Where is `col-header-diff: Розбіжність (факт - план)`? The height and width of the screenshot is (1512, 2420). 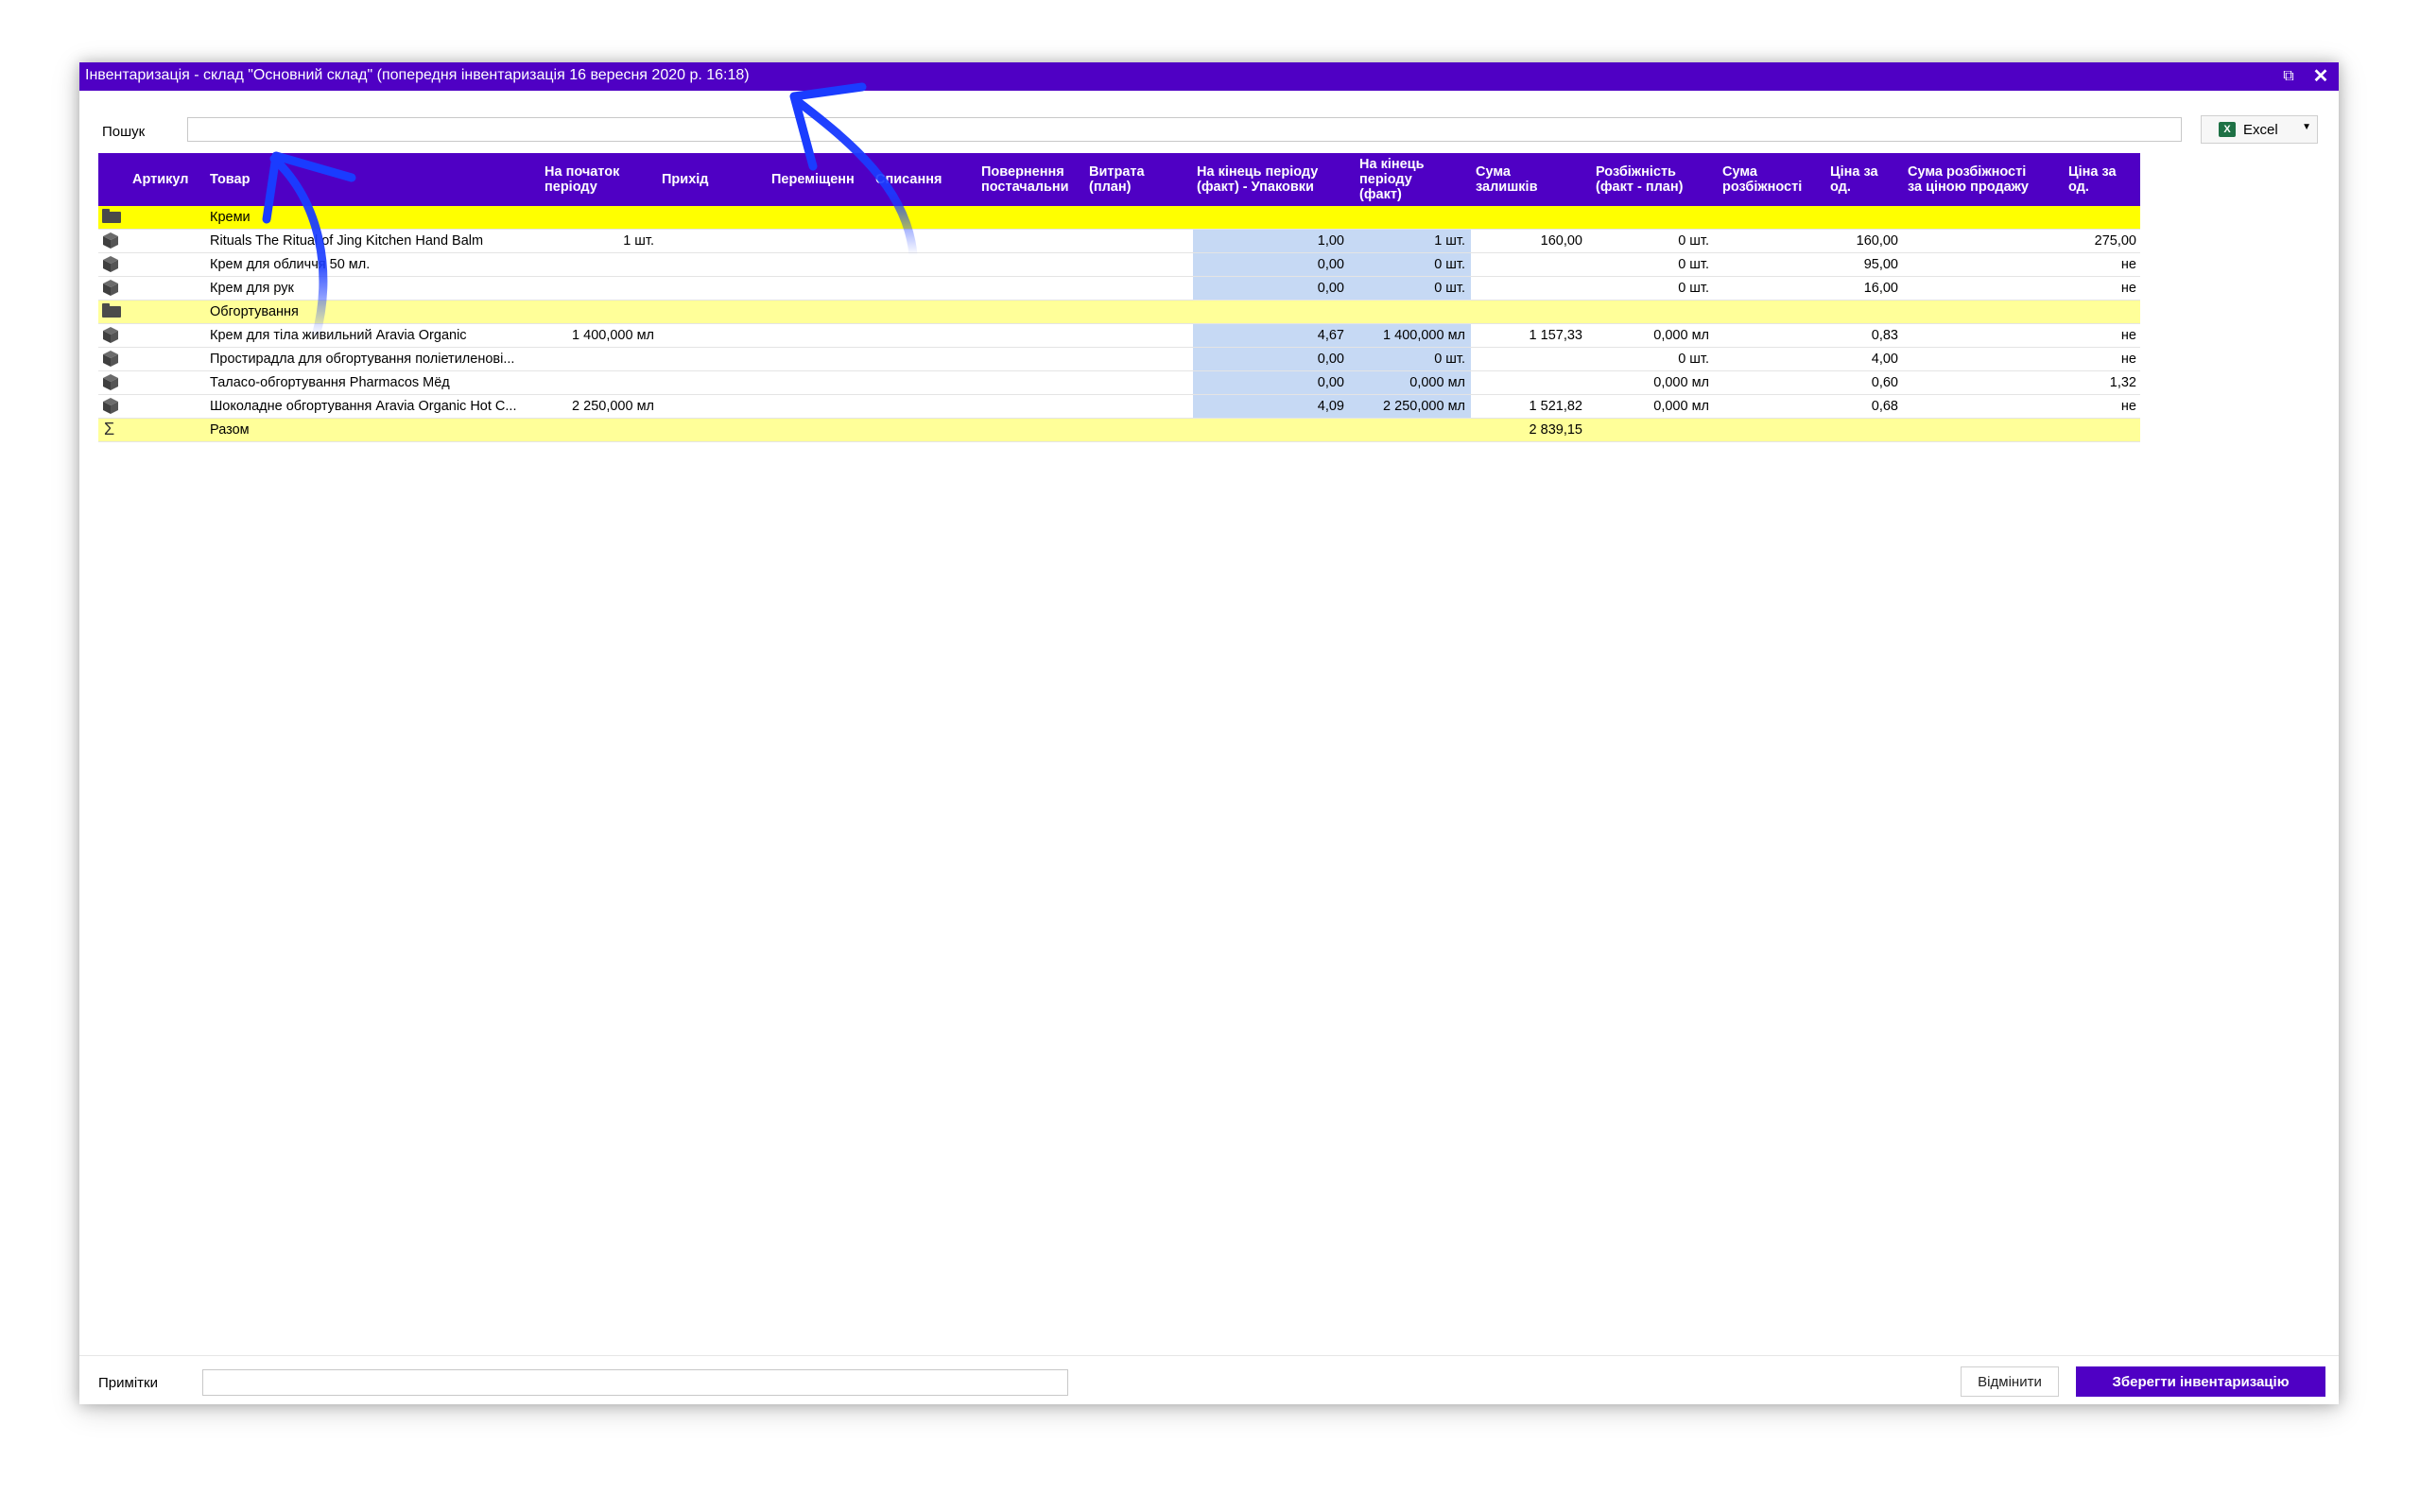
col-header-diff: Розбіжність (факт - план) is located at coordinates (1658, 179).